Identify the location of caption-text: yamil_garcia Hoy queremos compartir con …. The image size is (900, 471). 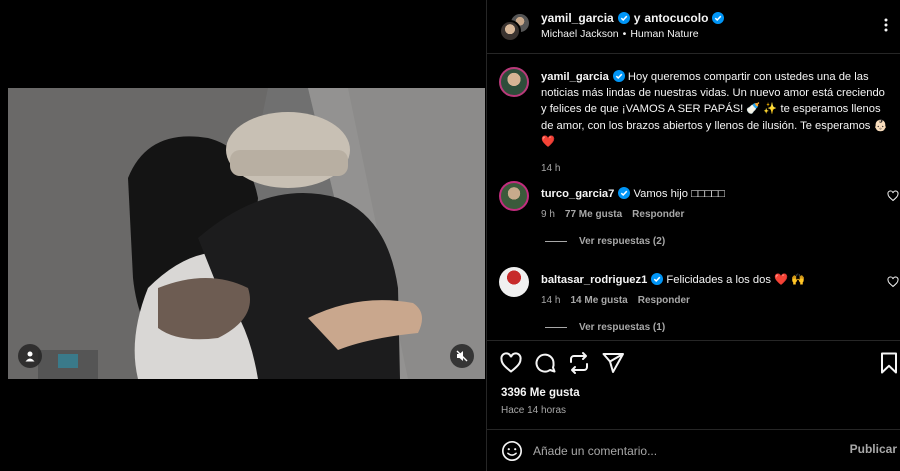
(715, 109).